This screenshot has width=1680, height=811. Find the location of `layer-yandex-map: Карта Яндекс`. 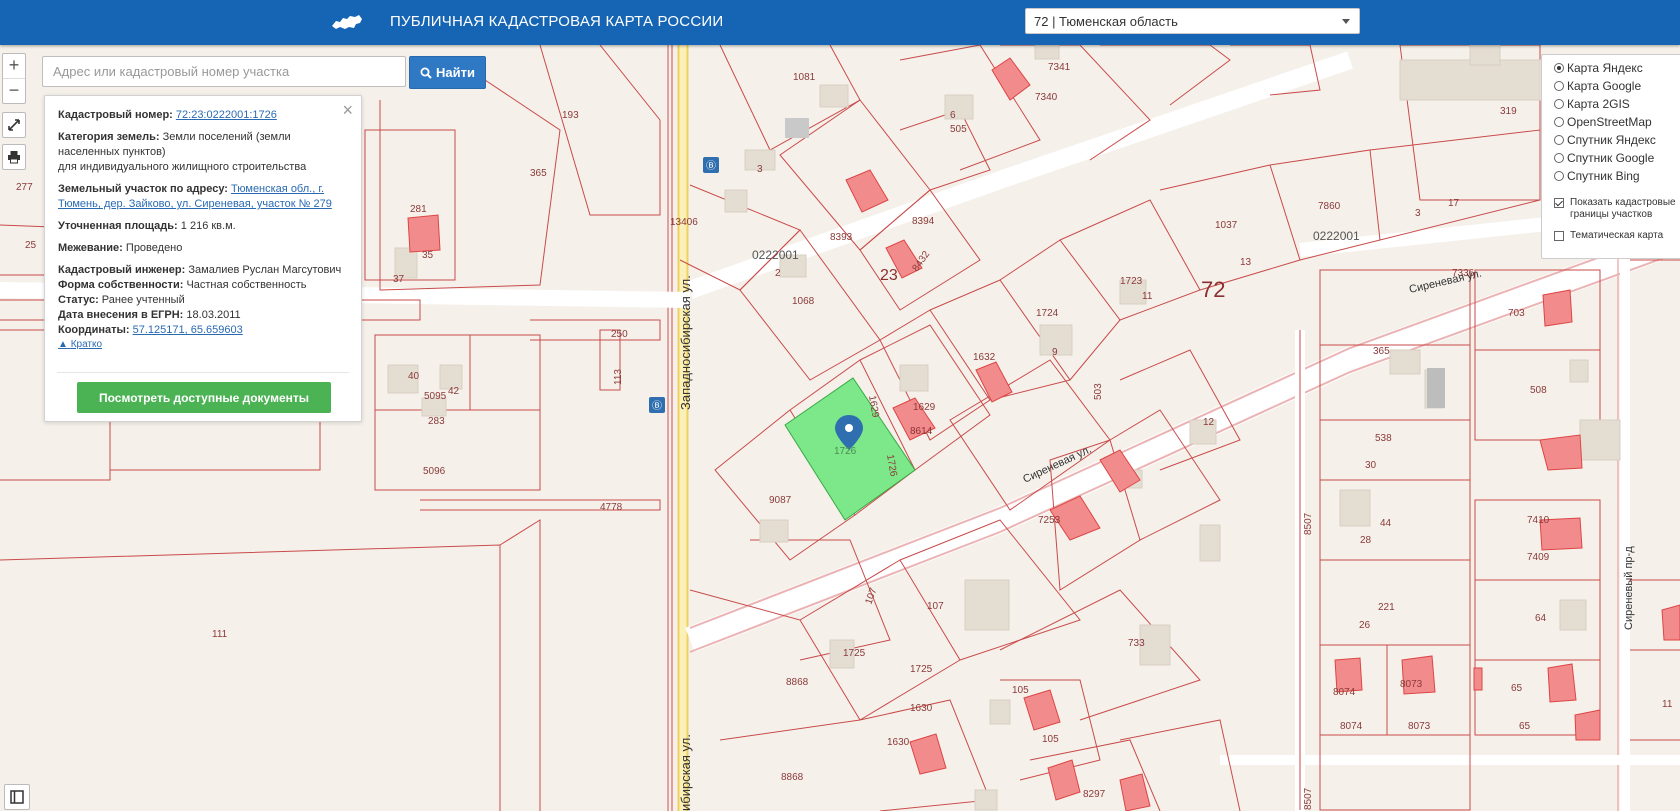

layer-yandex-map: Карта Яндекс is located at coordinates (1598, 68).